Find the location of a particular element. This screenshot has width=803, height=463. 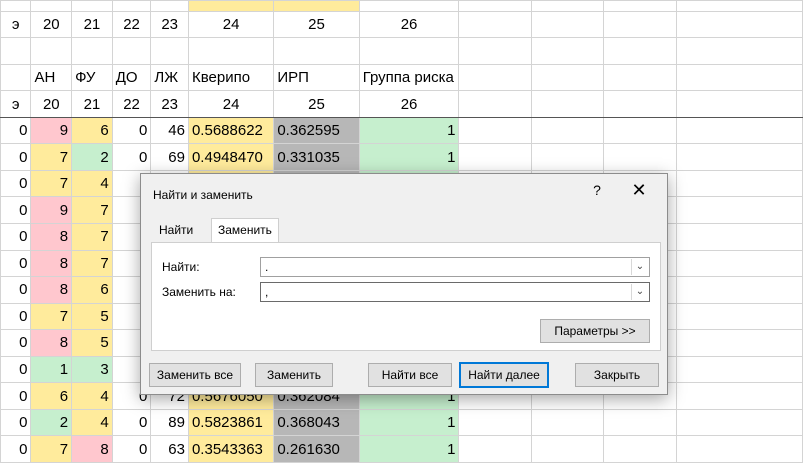

cell: 69 is located at coordinates (169, 157).